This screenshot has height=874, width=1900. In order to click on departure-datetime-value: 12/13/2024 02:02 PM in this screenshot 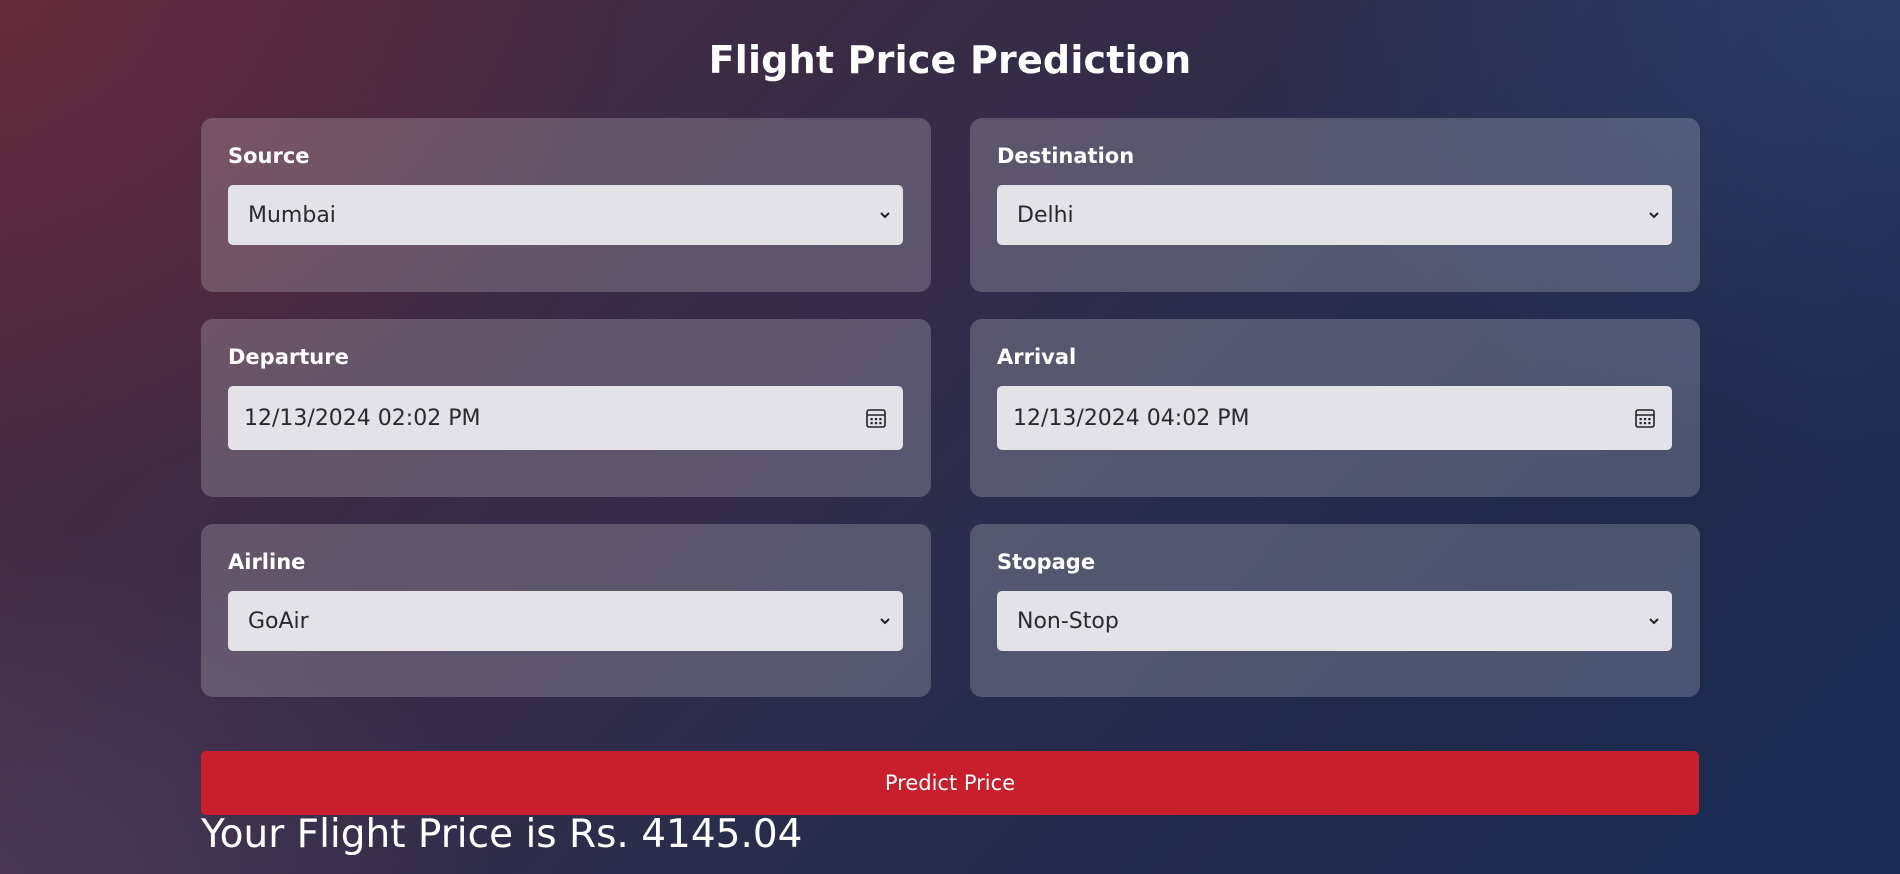, I will do `click(362, 418)`.